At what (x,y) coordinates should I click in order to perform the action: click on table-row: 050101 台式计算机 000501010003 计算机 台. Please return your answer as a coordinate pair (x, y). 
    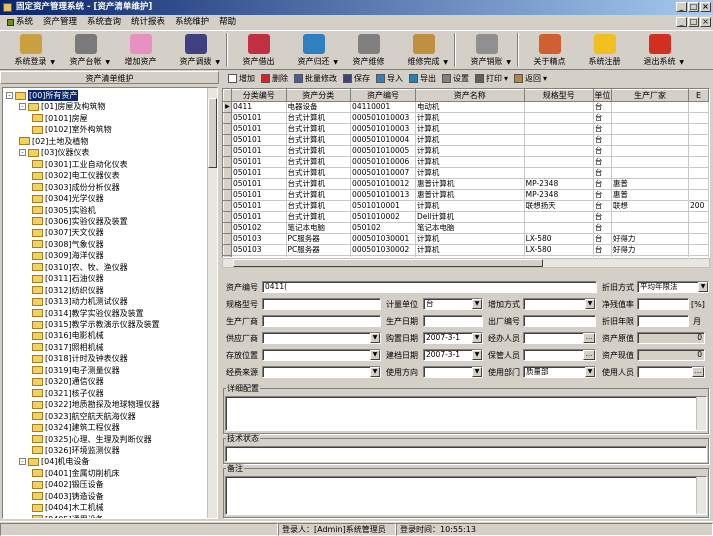
    Looking at the image, I should click on (466, 118).